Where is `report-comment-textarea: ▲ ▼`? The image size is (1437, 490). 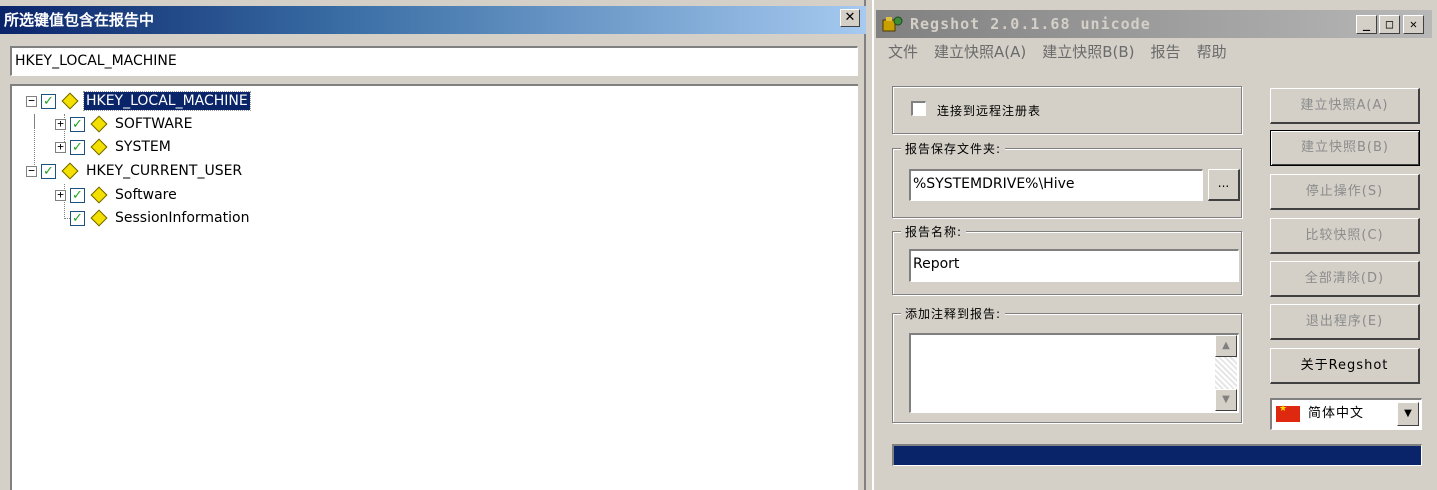 report-comment-textarea: ▲ ▼ is located at coordinates (1074, 373).